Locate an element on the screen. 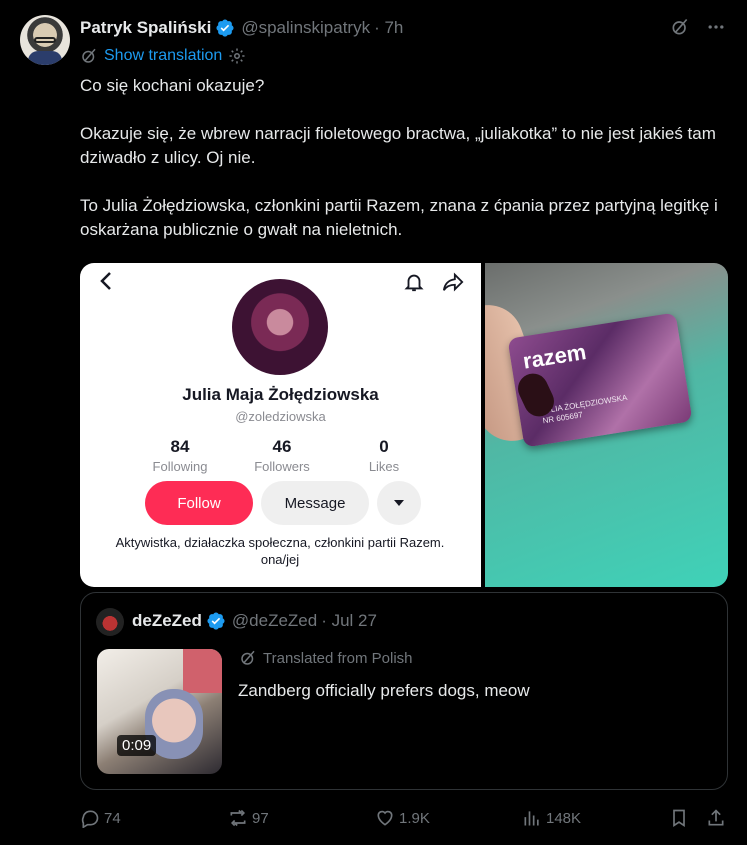  bookmark-button is located at coordinates (679, 818).